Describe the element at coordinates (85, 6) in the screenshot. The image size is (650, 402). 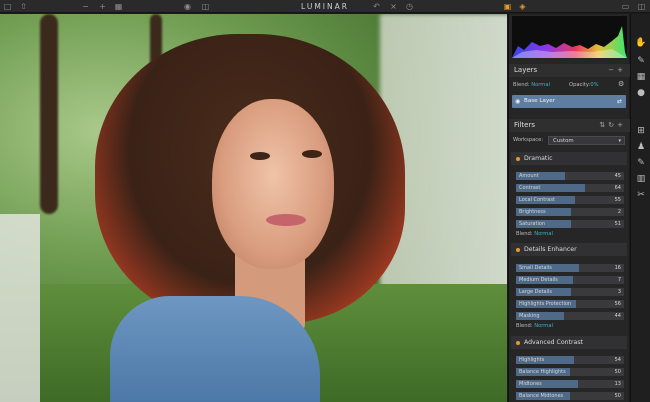
I see `minus-icon: −` at that location.